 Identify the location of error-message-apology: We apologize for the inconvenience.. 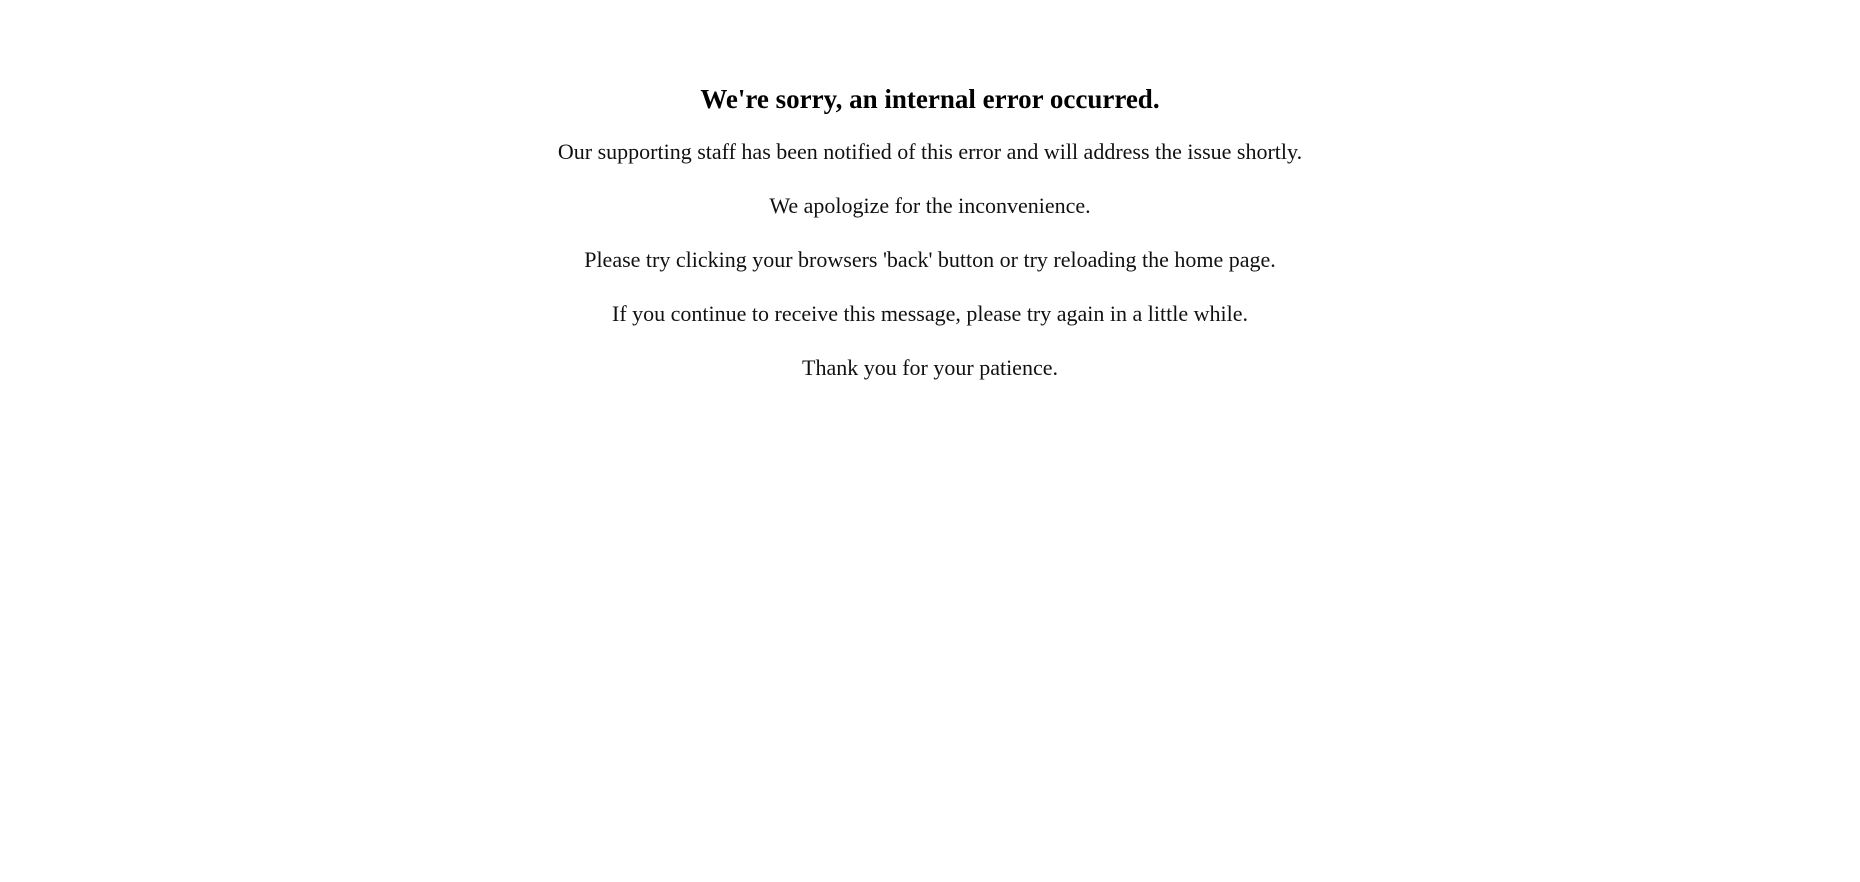
(930, 205).